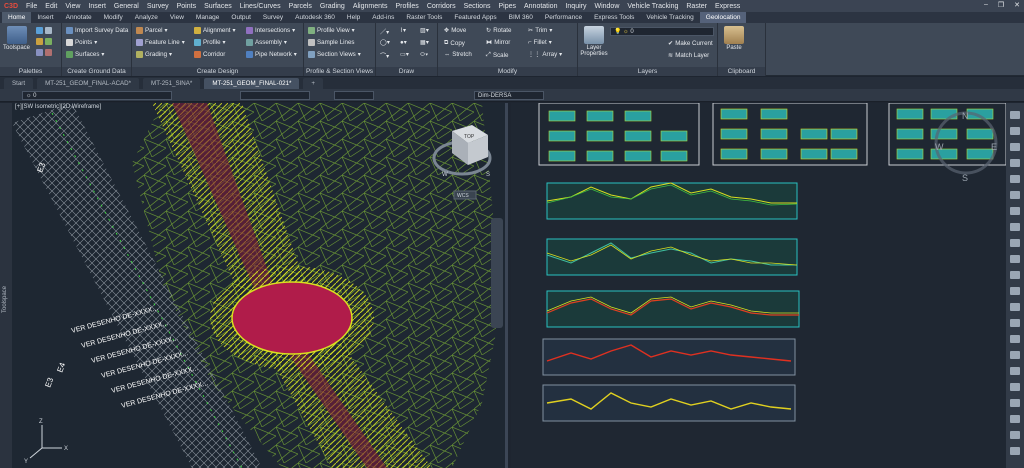  I want to click on point-tool-button: ●▾, so click(403, 42).